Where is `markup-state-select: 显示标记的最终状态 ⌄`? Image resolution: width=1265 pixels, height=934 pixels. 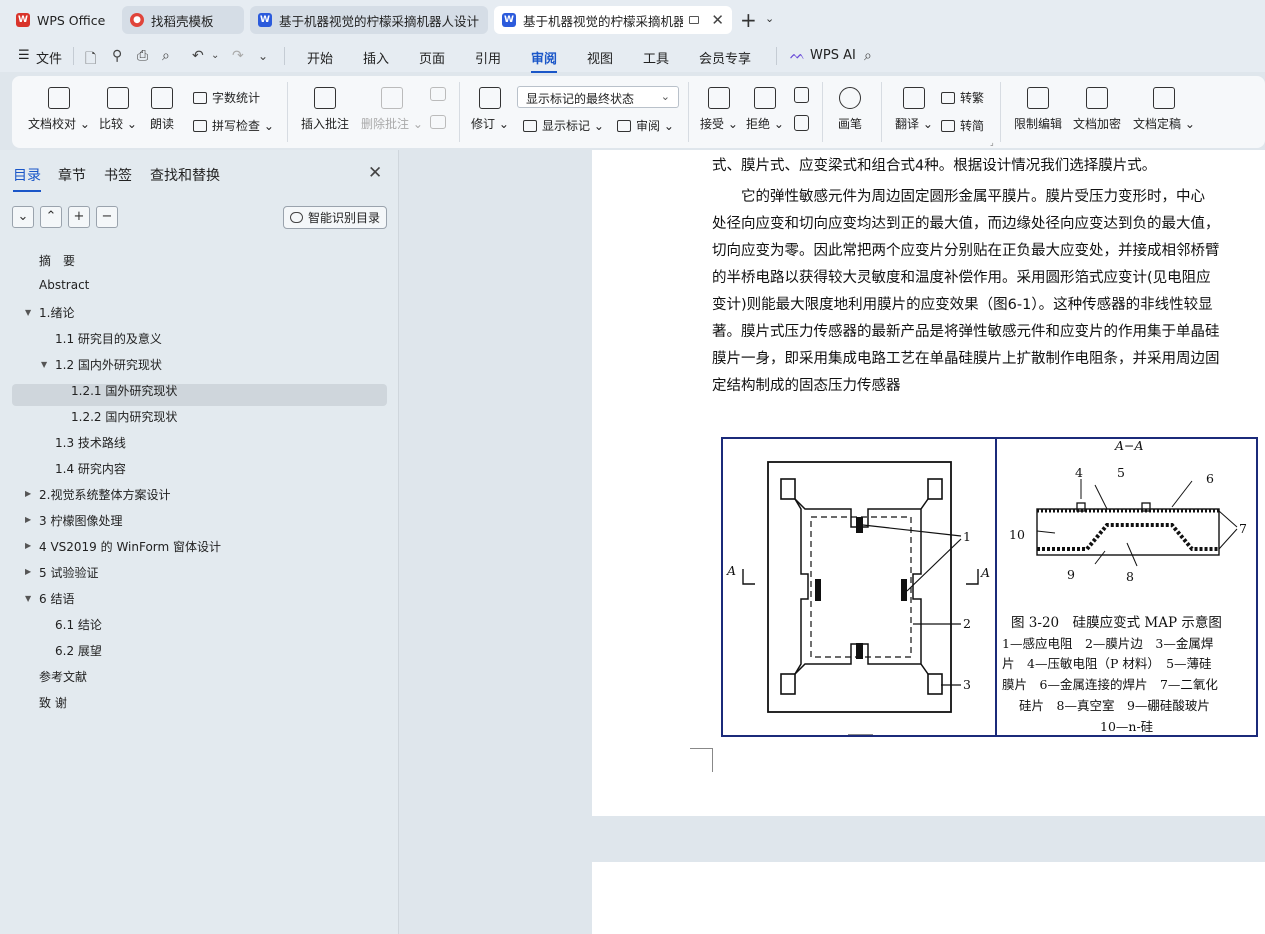 markup-state-select: 显示标记的最终状态 ⌄ is located at coordinates (598, 97).